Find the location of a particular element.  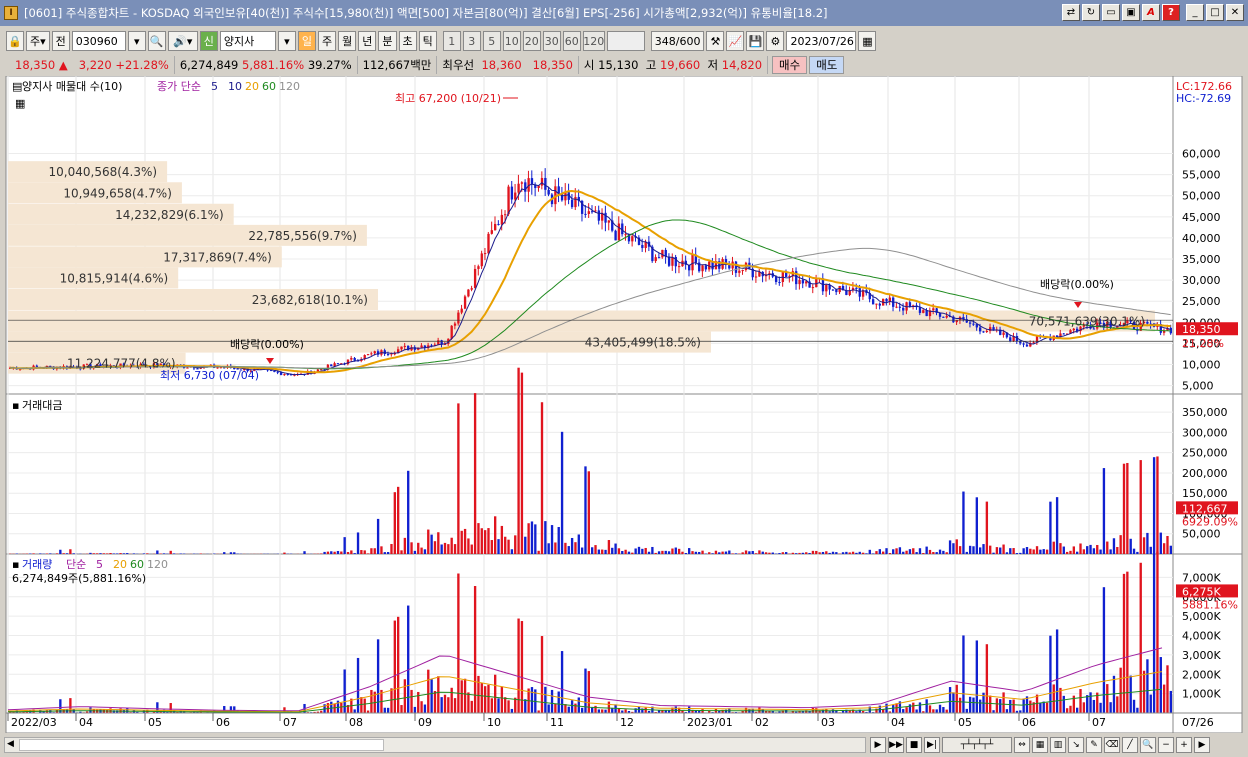

horizontal-scrollbar: ◀ is located at coordinates (435, 745).